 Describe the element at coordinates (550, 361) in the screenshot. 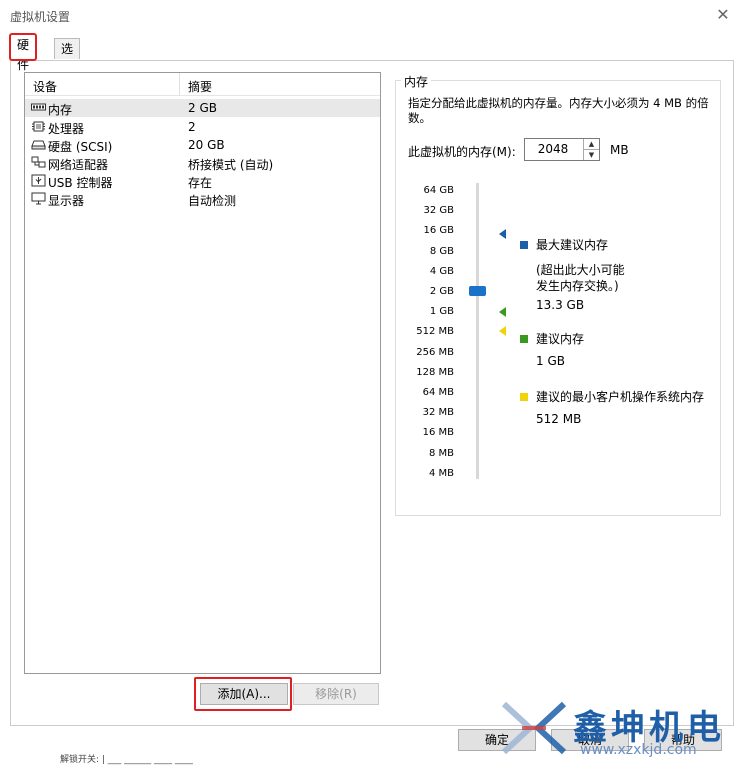

I see `recommended-legend-value: 1 GB` at that location.